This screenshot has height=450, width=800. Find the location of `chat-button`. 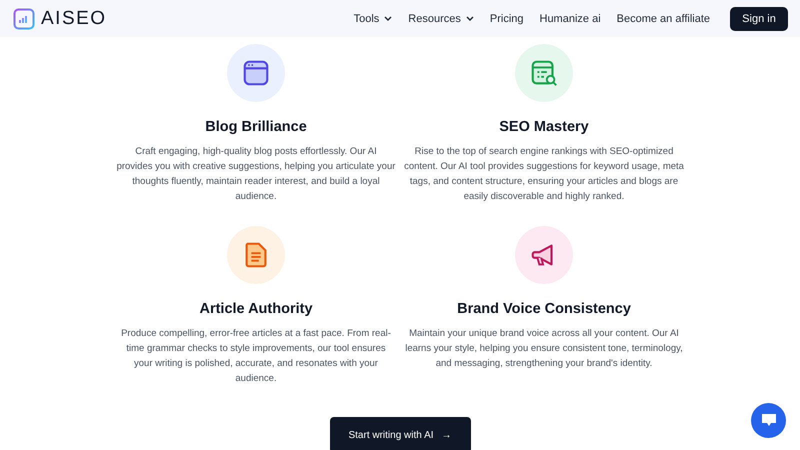

chat-button is located at coordinates (768, 420).